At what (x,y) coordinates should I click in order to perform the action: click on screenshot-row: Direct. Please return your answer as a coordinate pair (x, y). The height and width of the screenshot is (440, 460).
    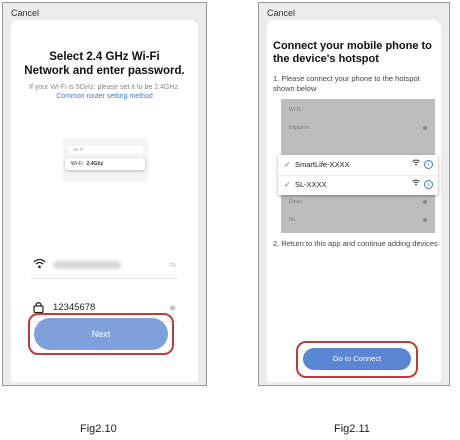
    Looking at the image, I should click on (296, 202).